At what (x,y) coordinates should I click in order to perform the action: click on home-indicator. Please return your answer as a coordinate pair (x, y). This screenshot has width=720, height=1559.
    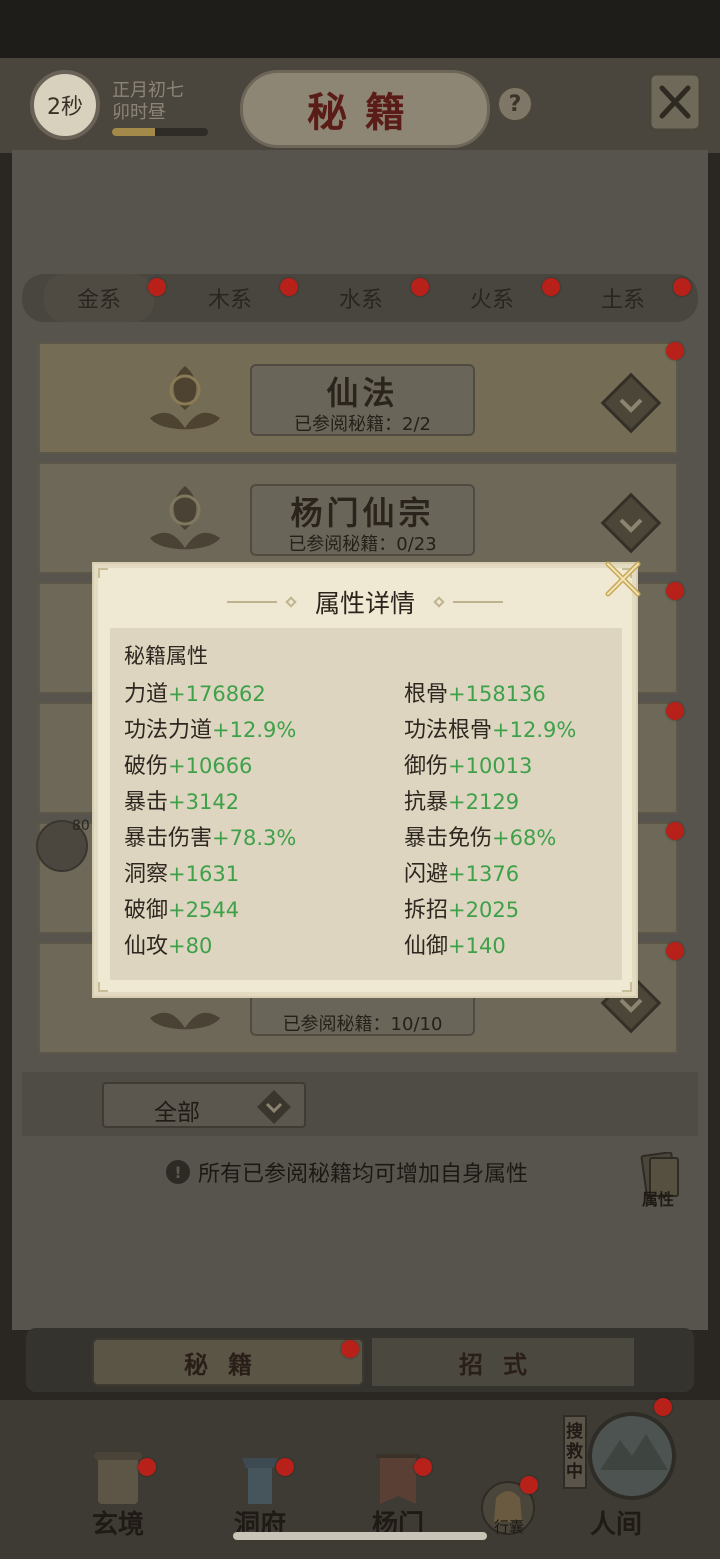
    Looking at the image, I should click on (360, 1536).